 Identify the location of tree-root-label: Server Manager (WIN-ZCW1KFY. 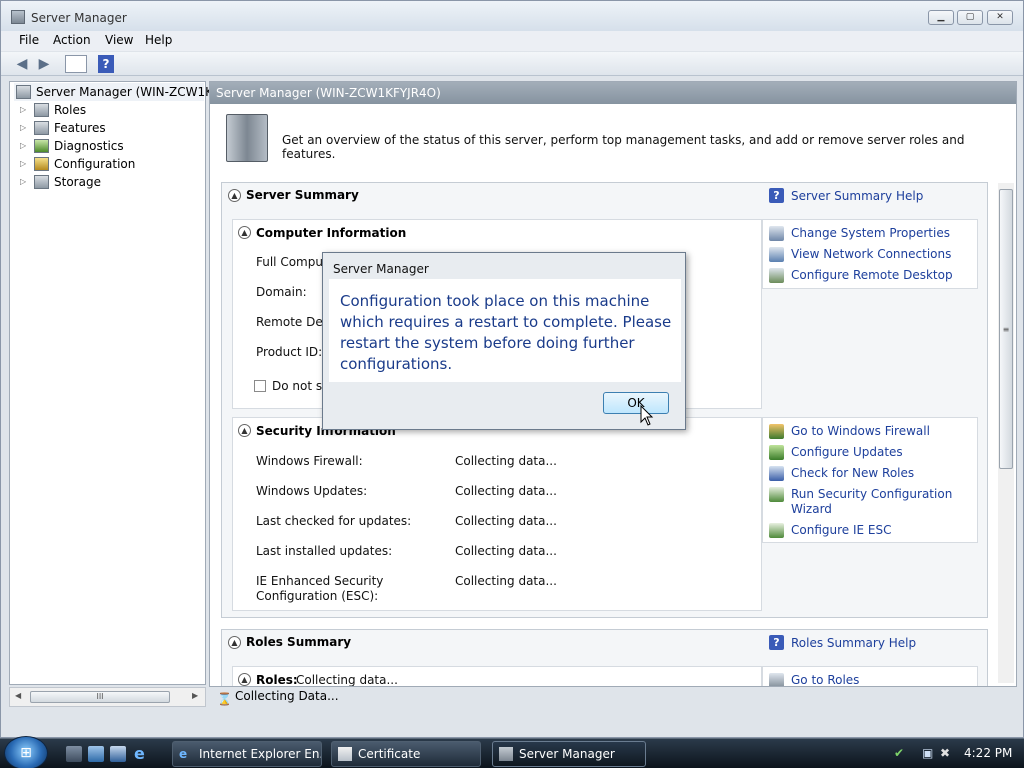
(132, 92).